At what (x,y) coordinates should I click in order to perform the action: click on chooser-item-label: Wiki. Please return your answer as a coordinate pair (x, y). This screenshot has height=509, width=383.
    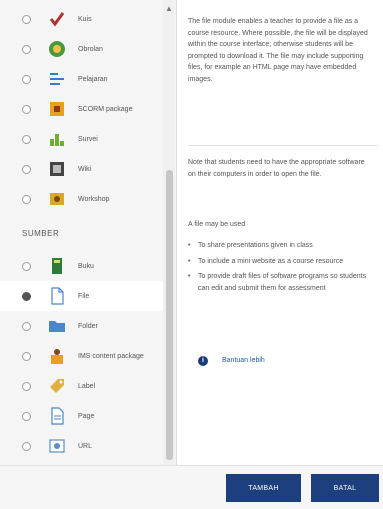
    Looking at the image, I should click on (85, 169).